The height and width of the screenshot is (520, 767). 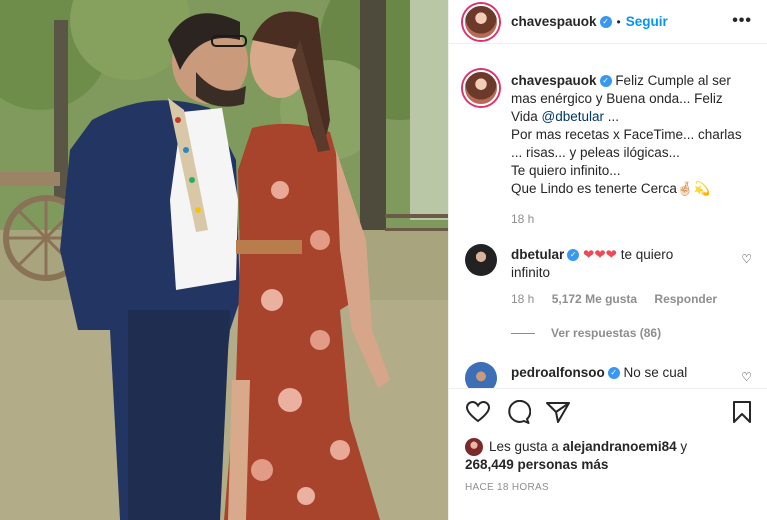 I want to click on bookmark-icon, so click(x=742, y=412).